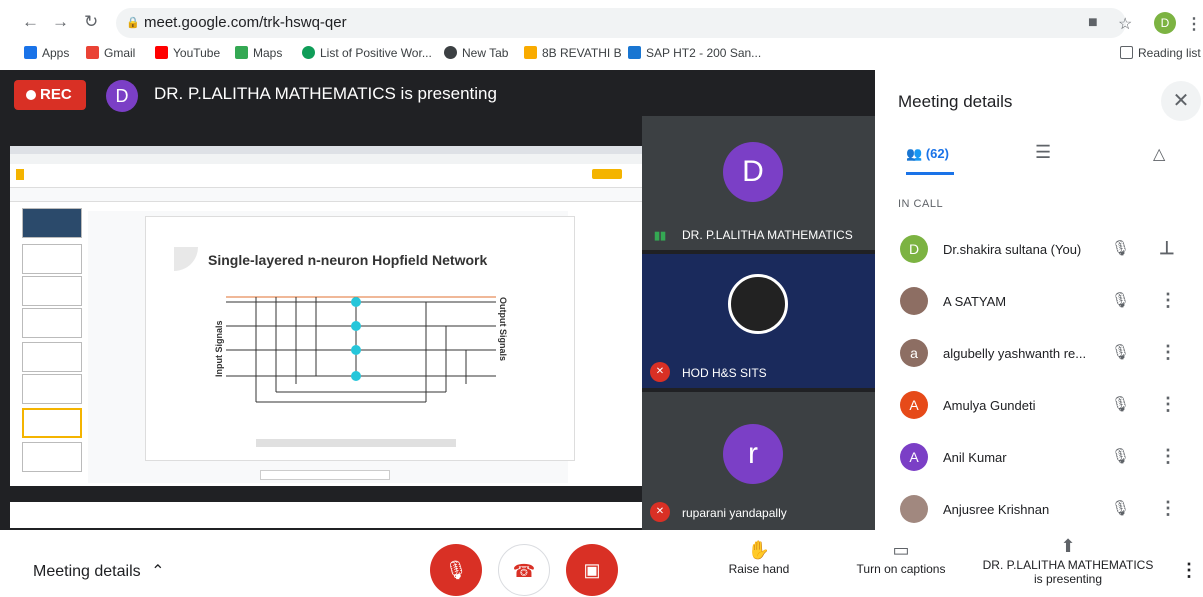 This screenshot has width=1203, height=597. Describe the element at coordinates (98, 571) in the screenshot. I see `meeting-details-toggle: Meeting details ⌃` at that location.